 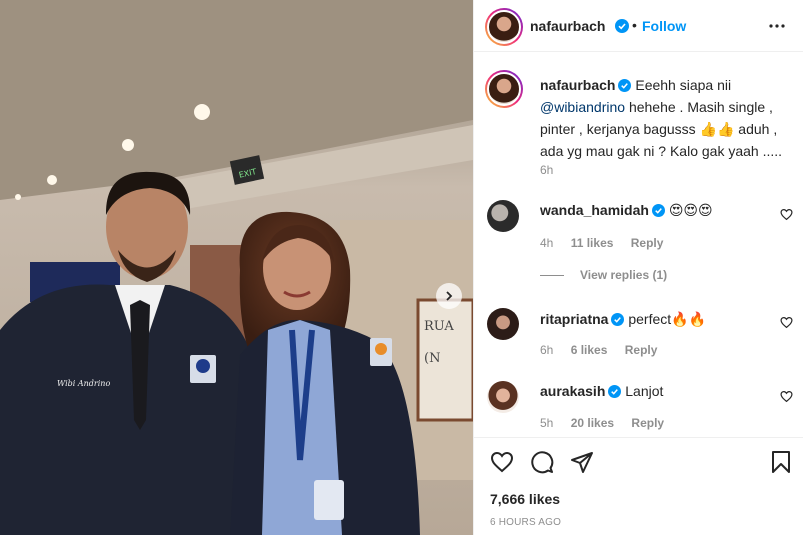 I want to click on follow-button: Follow, so click(x=664, y=26).